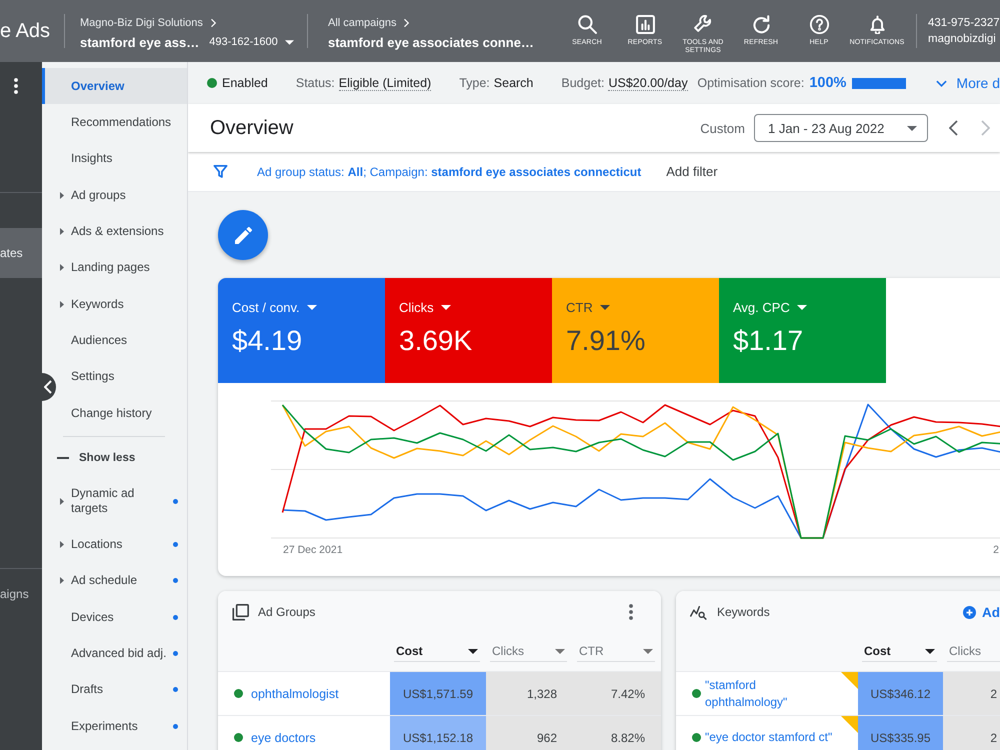  Describe the element at coordinates (645, 24) in the screenshot. I see `bar-chart-icon` at that location.